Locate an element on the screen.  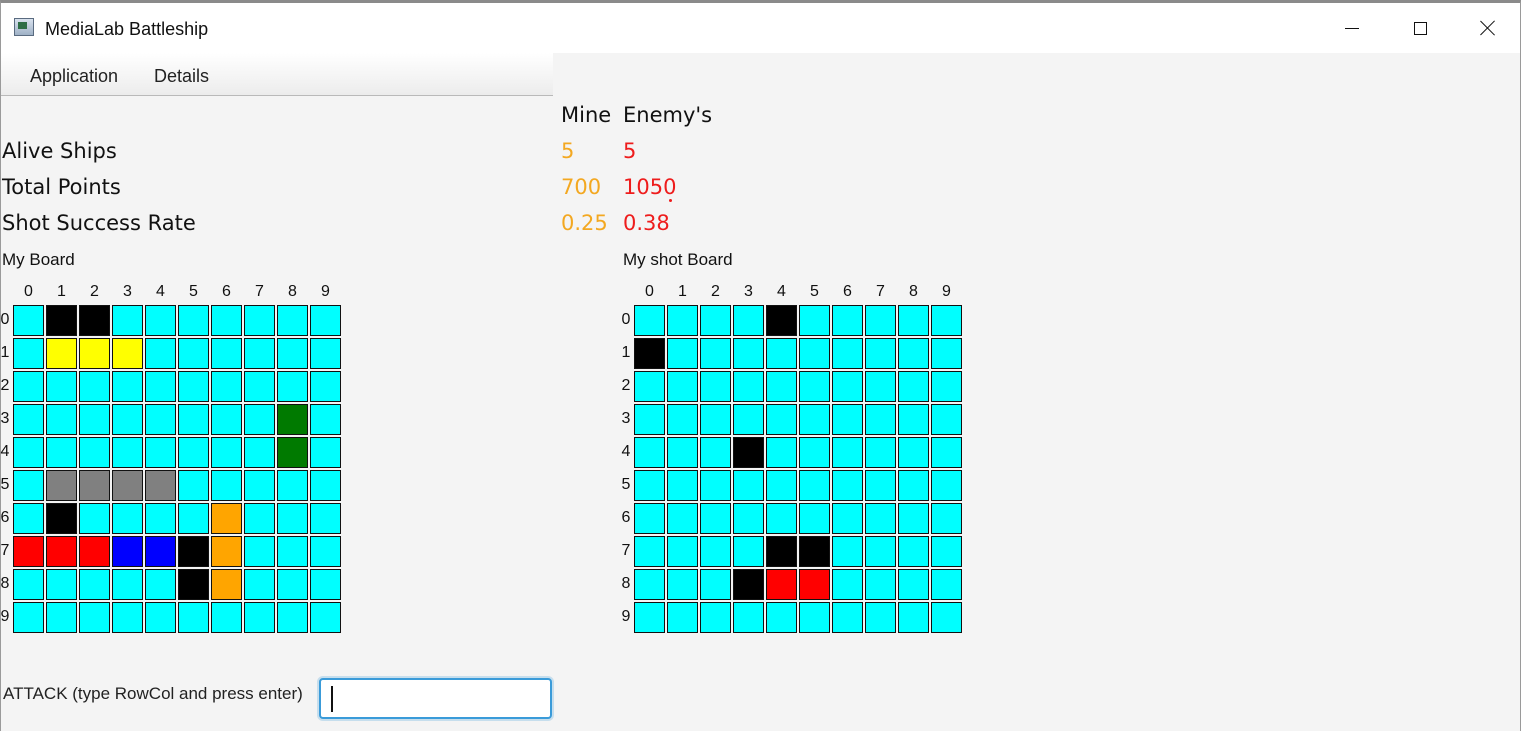
shot-board-col-label: 1 is located at coordinates (682, 291).